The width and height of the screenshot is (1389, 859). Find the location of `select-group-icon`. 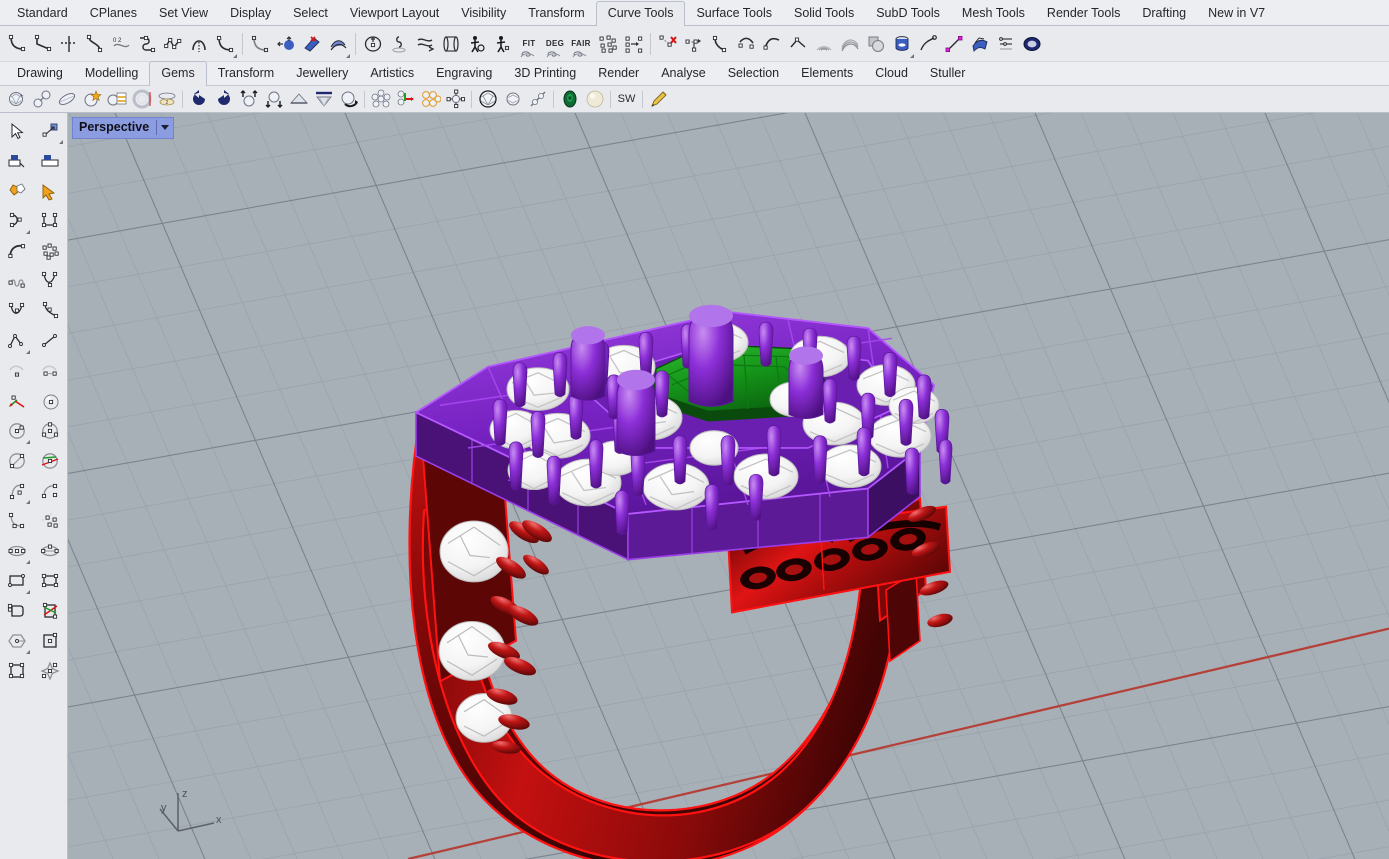

select-group-icon is located at coordinates (17, 190).